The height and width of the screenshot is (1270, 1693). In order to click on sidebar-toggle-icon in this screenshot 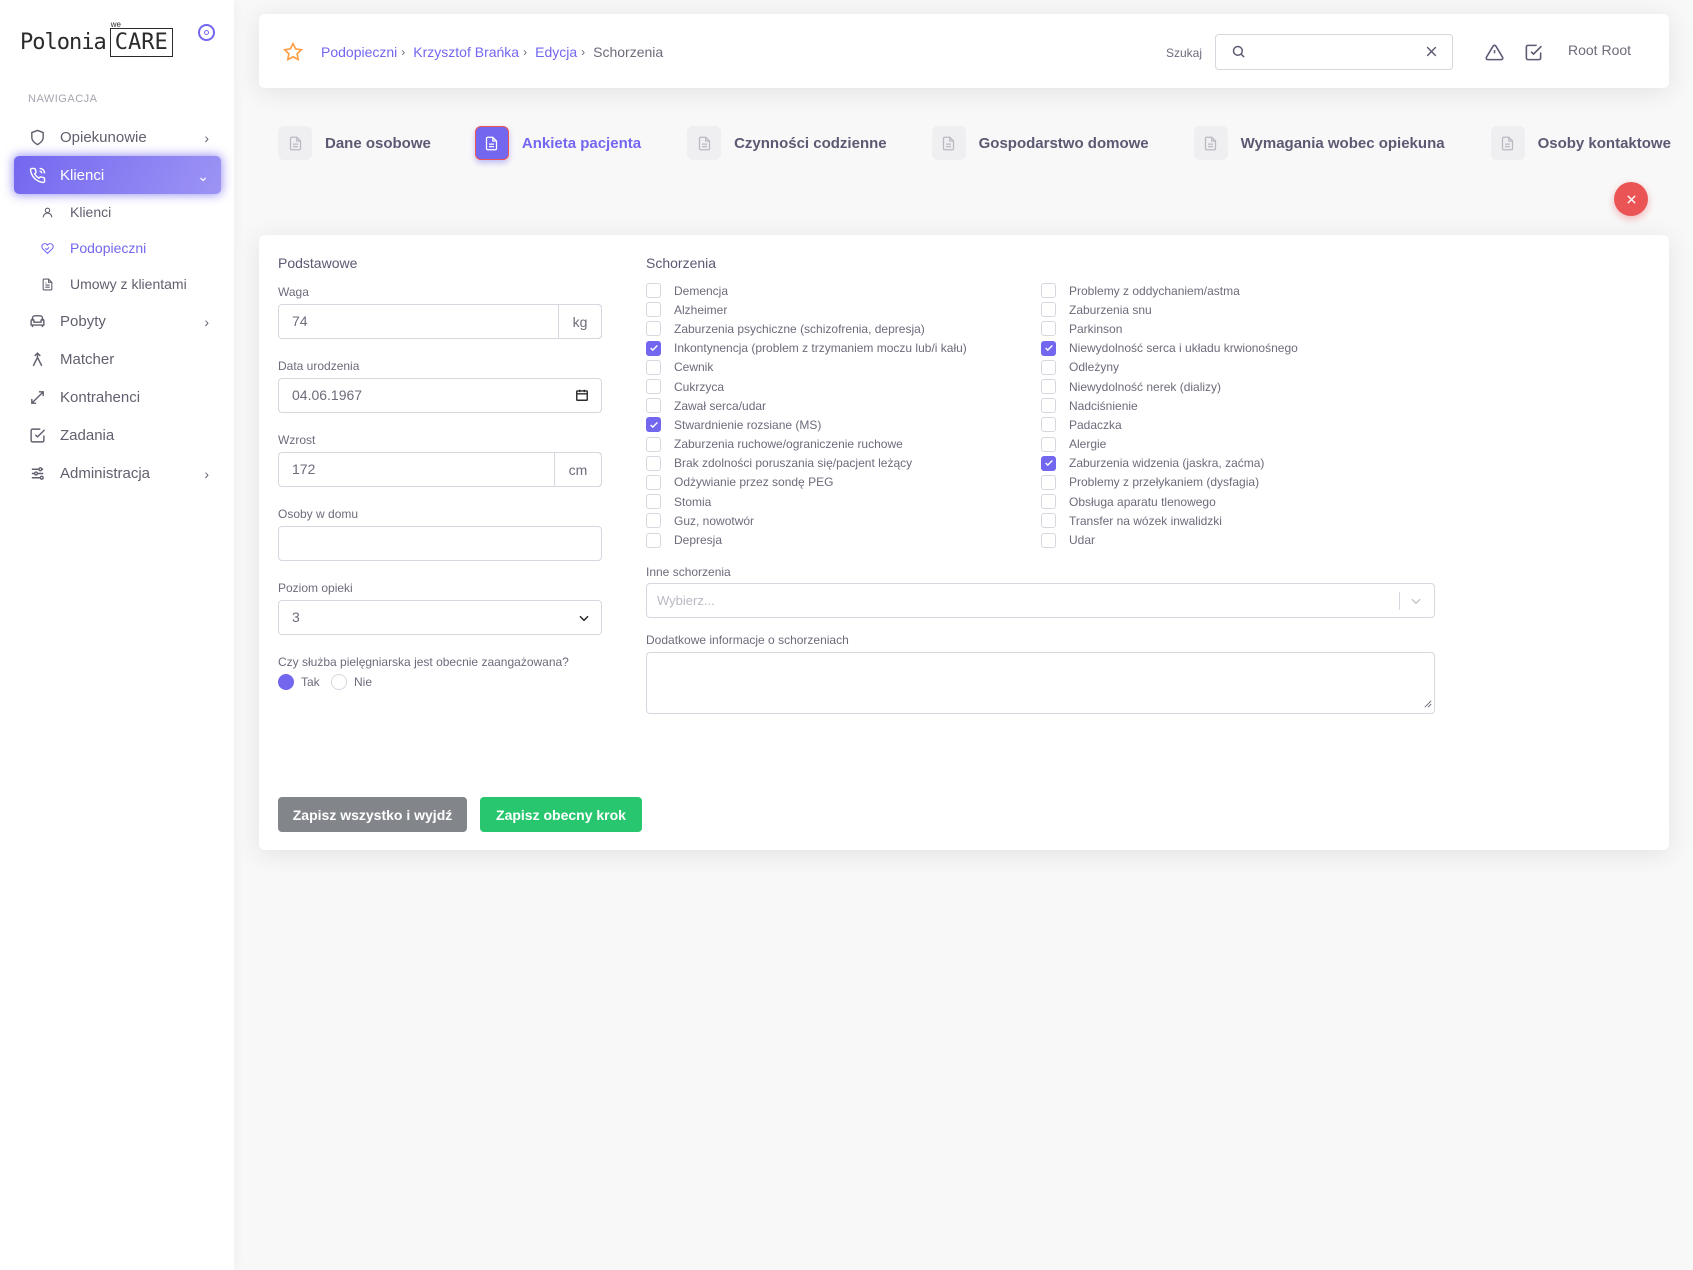, I will do `click(206, 32)`.